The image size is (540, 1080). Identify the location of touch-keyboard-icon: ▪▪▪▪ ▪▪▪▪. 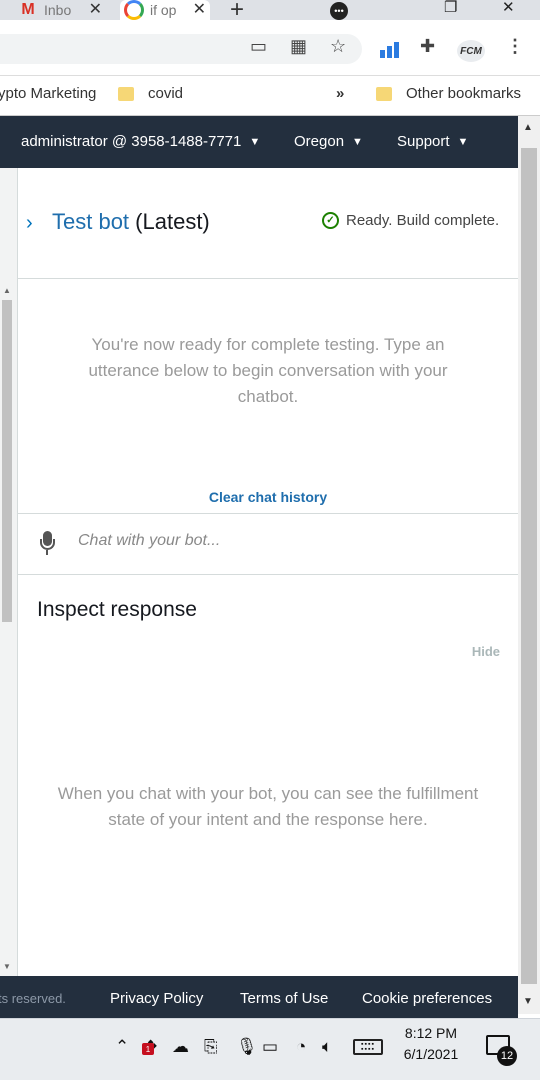
(368, 1047).